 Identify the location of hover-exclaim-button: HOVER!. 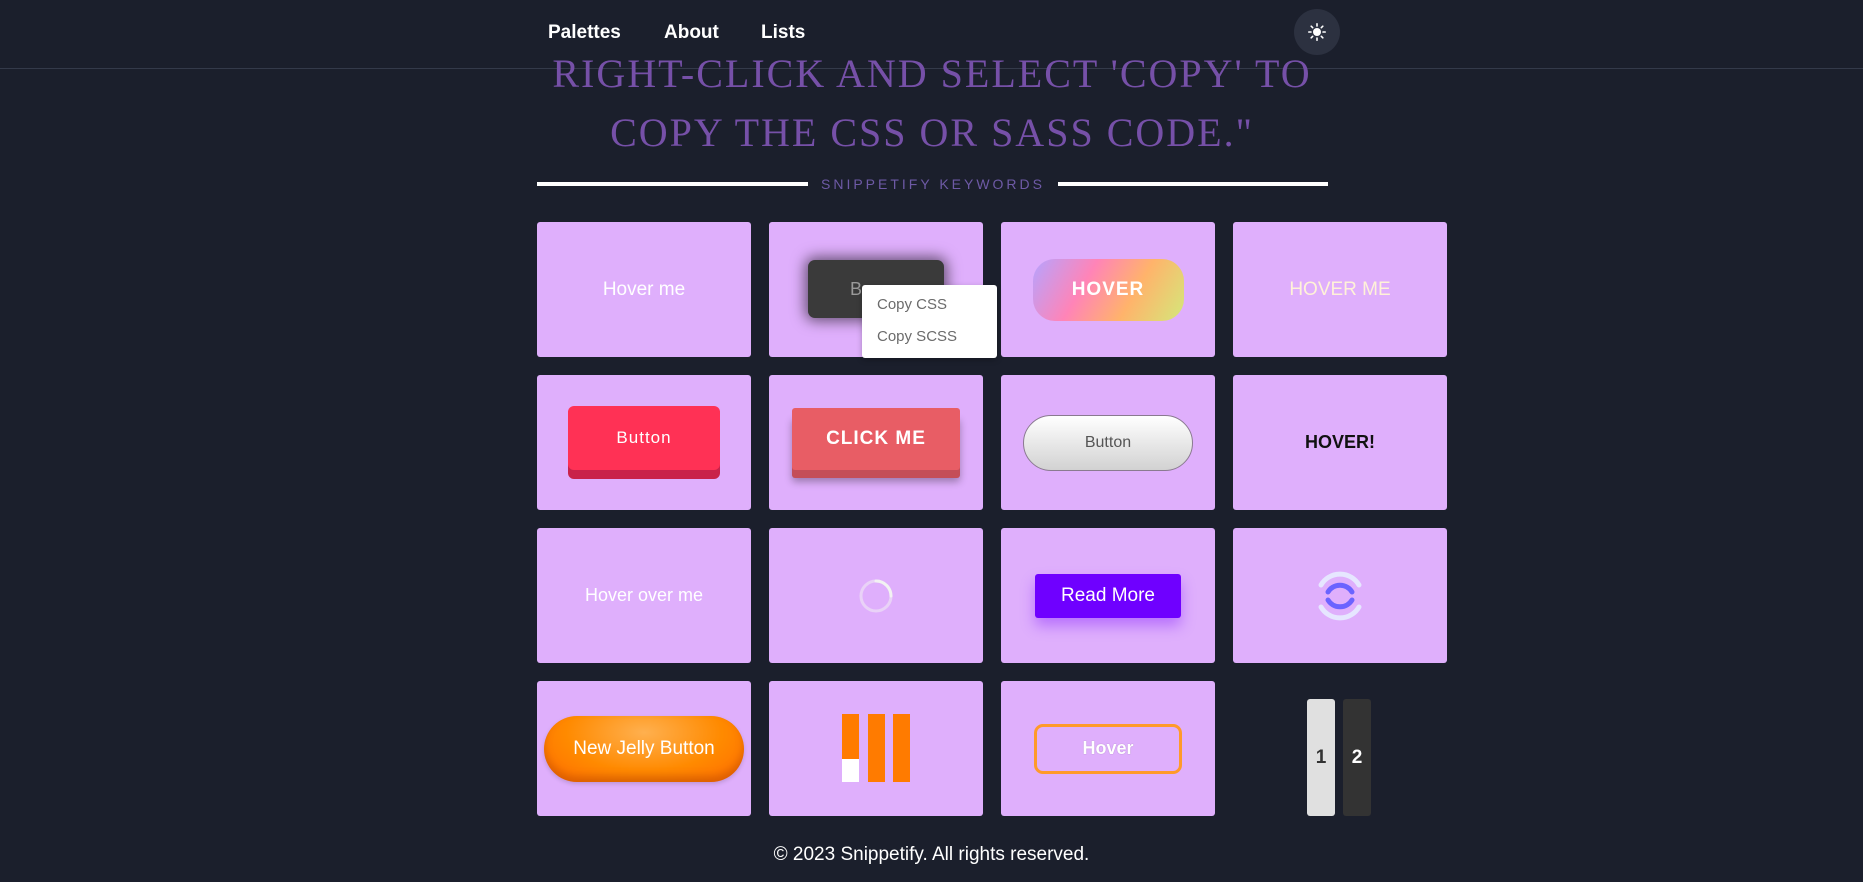
(1340, 442).